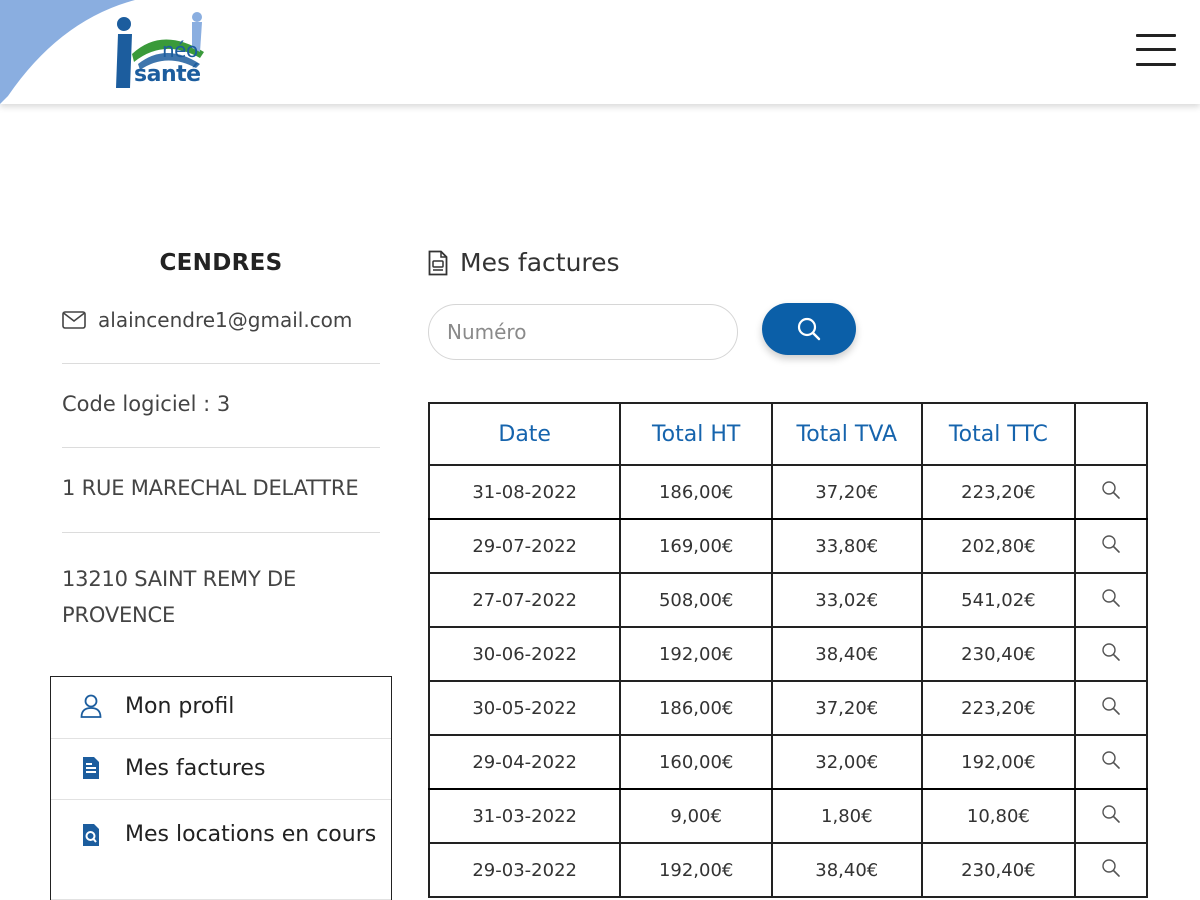 This screenshot has height=900, width=1200. Describe the element at coordinates (221, 263) in the screenshot. I see `profile-name: CENDRES` at that location.